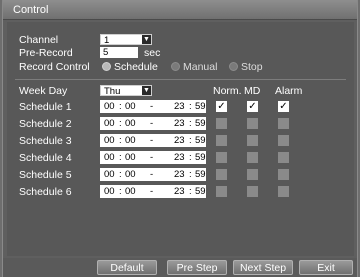 Image resolution: width=360 pixels, height=277 pixels. Describe the element at coordinates (180, 79) in the screenshot. I see `section-divider` at that location.